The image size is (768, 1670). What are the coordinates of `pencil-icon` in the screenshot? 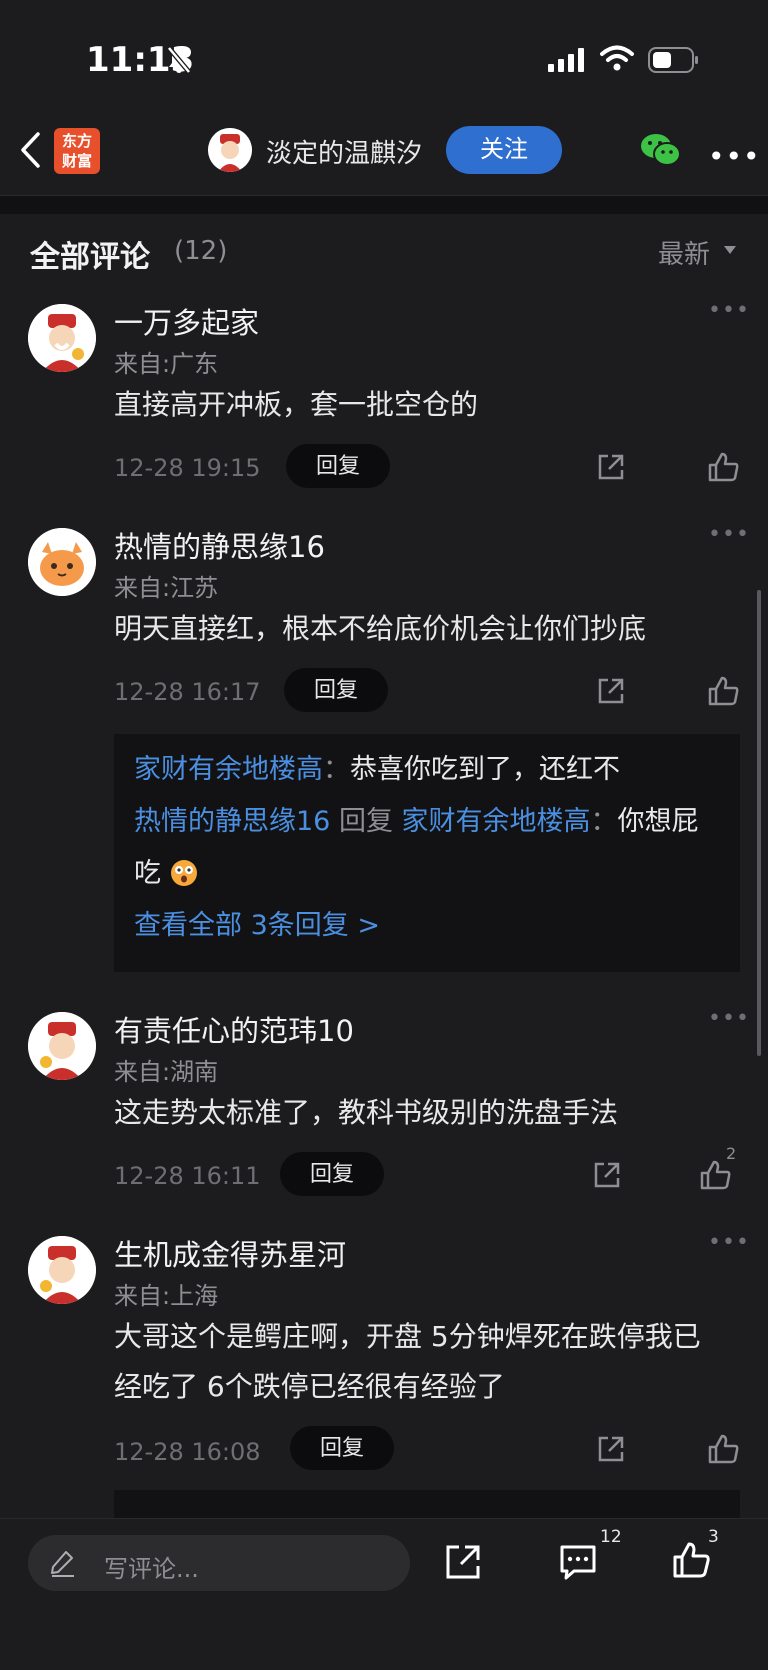 It's located at (62, 1564).